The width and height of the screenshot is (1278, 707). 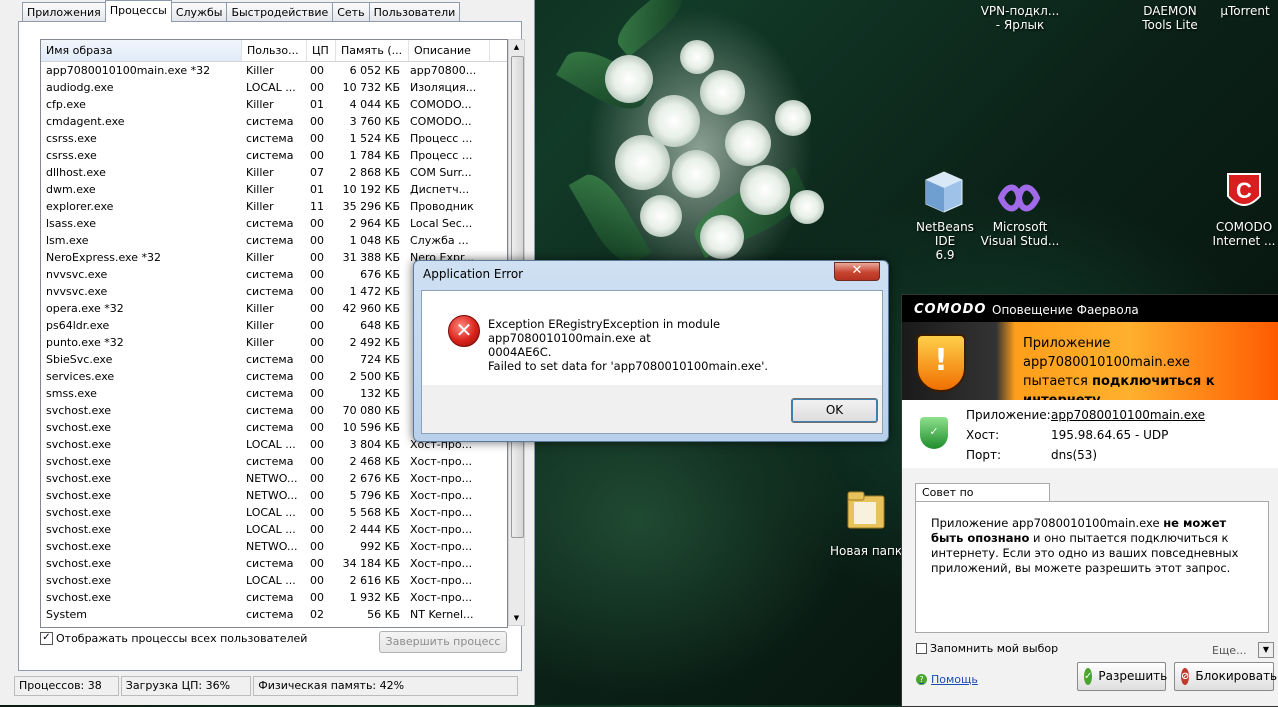 What do you see at coordinates (46, 638) in the screenshot?
I see `checkbox-checked-icon: ✓` at bounding box center [46, 638].